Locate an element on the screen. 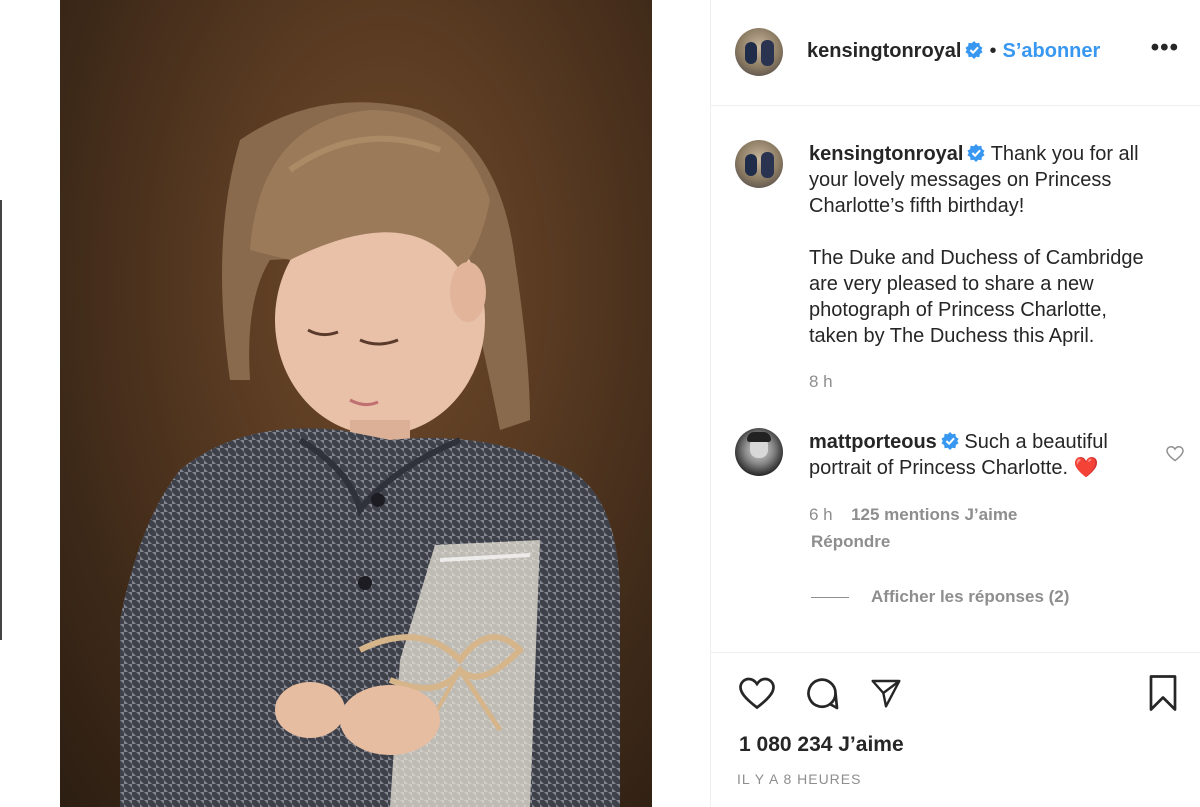  comment-text: Such a beautiful is located at coordinates (1036, 442).